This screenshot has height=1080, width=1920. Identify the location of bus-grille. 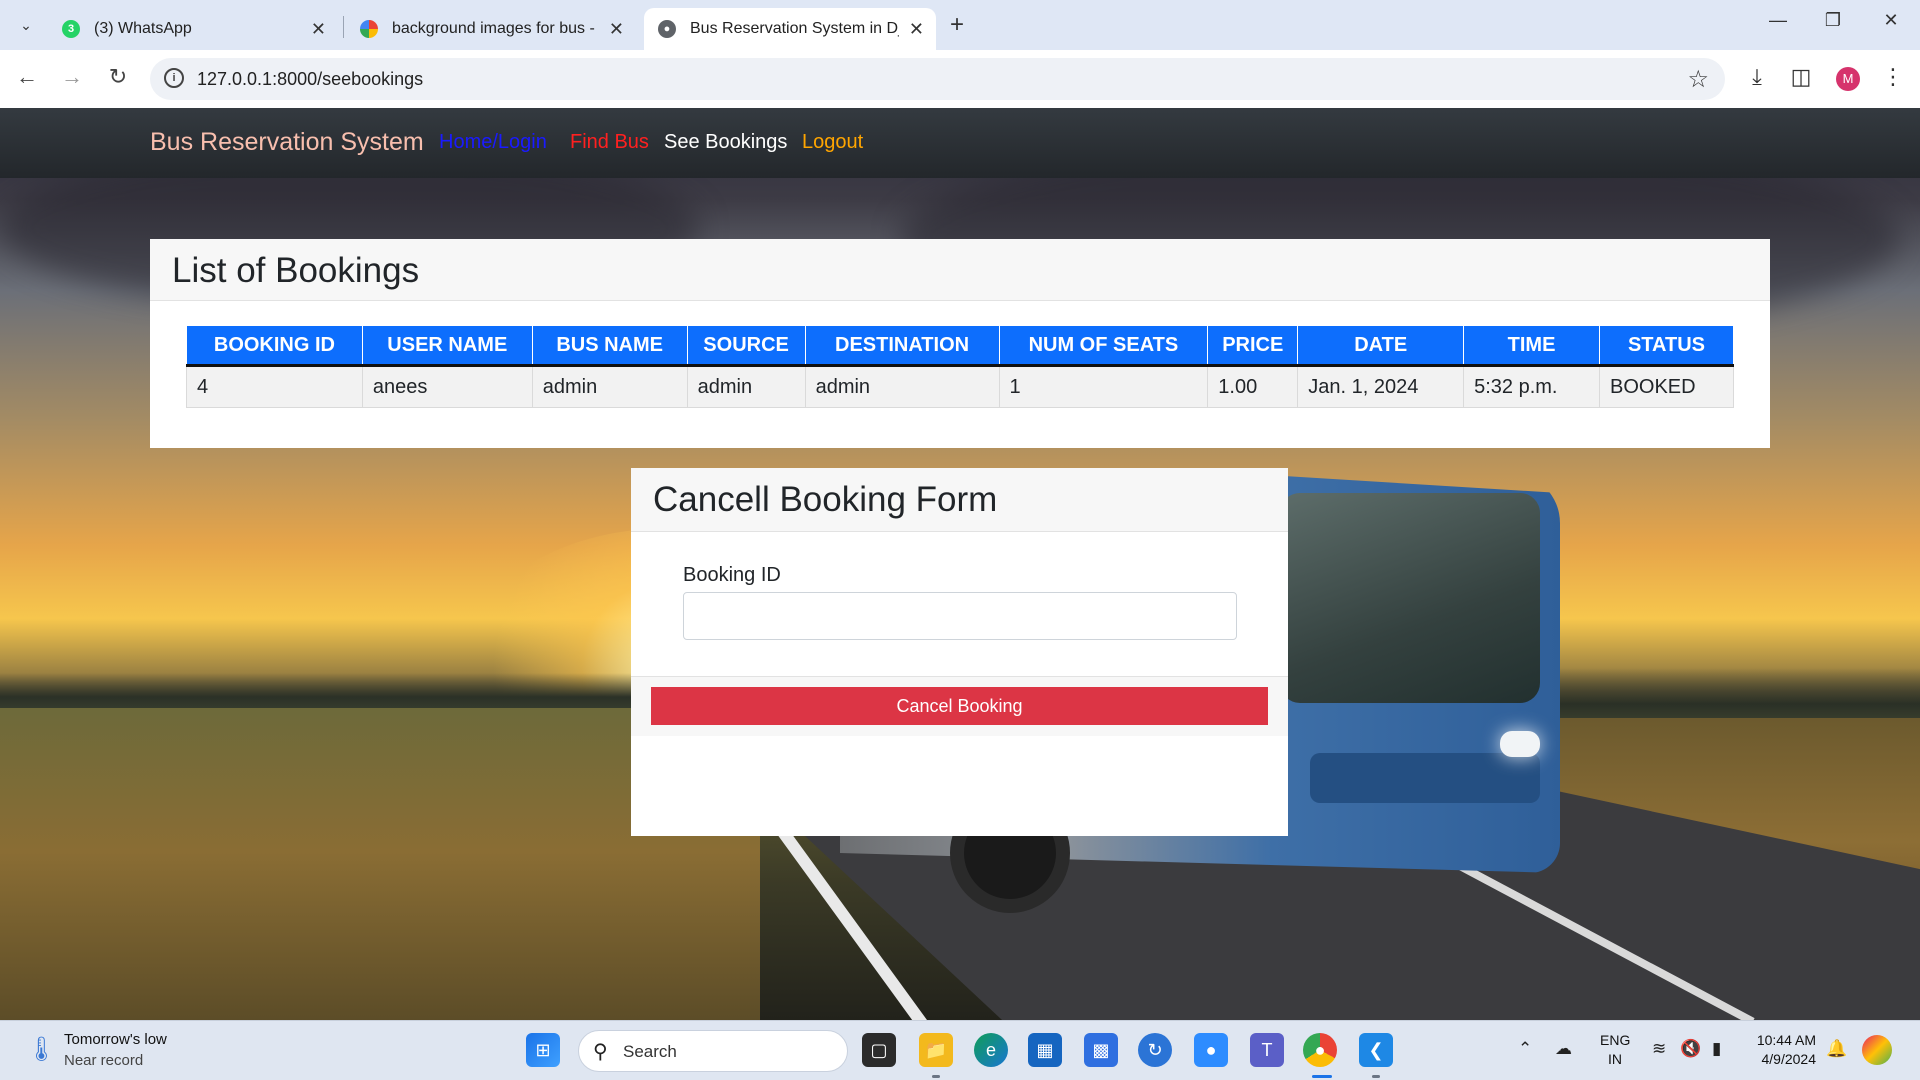
(1425, 778).